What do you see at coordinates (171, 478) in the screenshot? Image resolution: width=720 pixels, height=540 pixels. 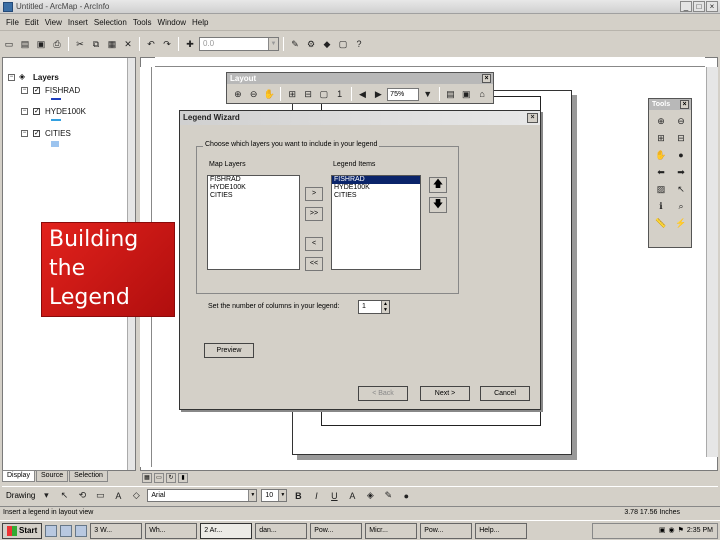 I see `refresh-icon: ↻` at bounding box center [171, 478].